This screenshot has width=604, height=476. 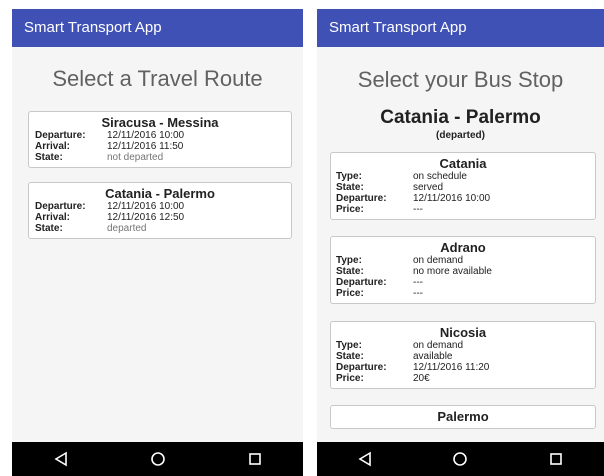 What do you see at coordinates (452, 271) in the screenshot?
I see `state-value: no more available` at bounding box center [452, 271].